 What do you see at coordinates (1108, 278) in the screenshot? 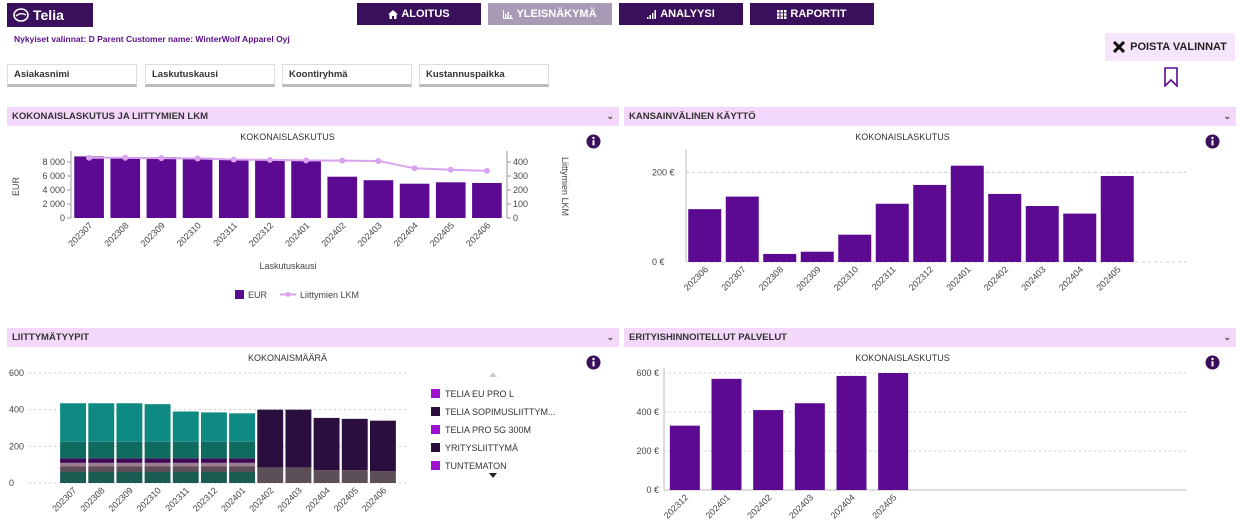
I see `x-tick-label: 202405` at bounding box center [1108, 278].